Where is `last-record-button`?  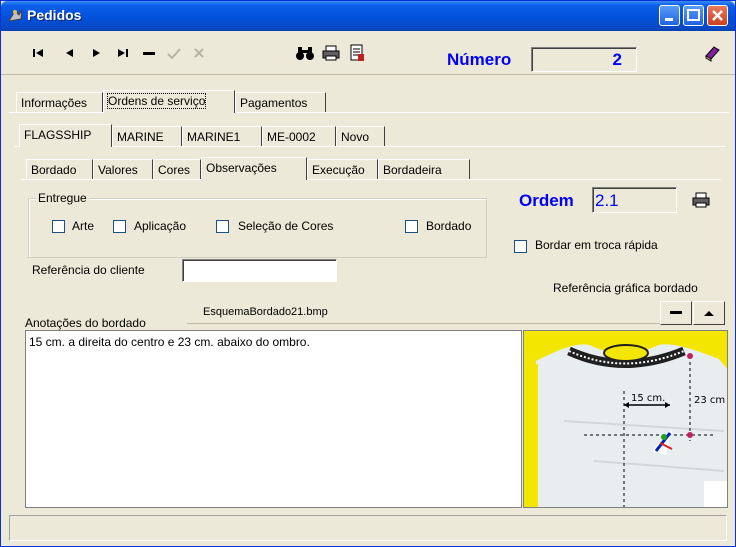 last-record-button is located at coordinates (123, 53).